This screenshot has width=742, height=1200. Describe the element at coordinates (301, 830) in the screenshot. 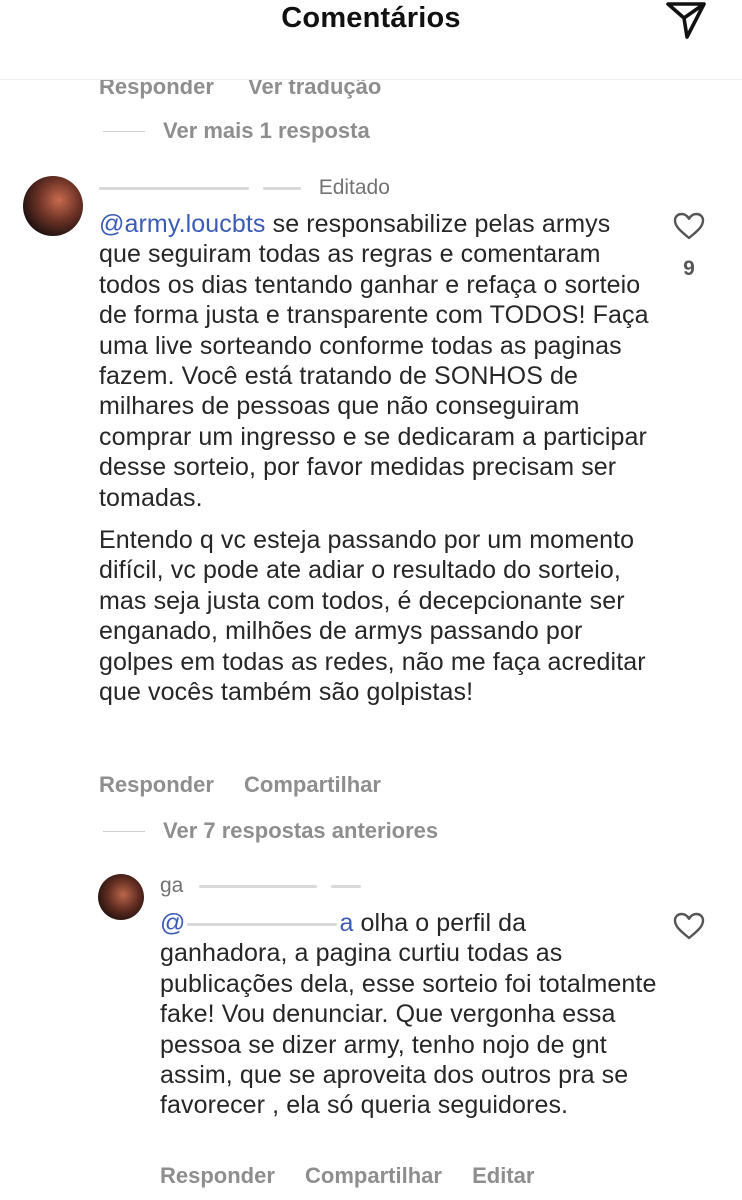

I see `view-previous-replies-label: Ver 7 respostas anteriores` at that location.